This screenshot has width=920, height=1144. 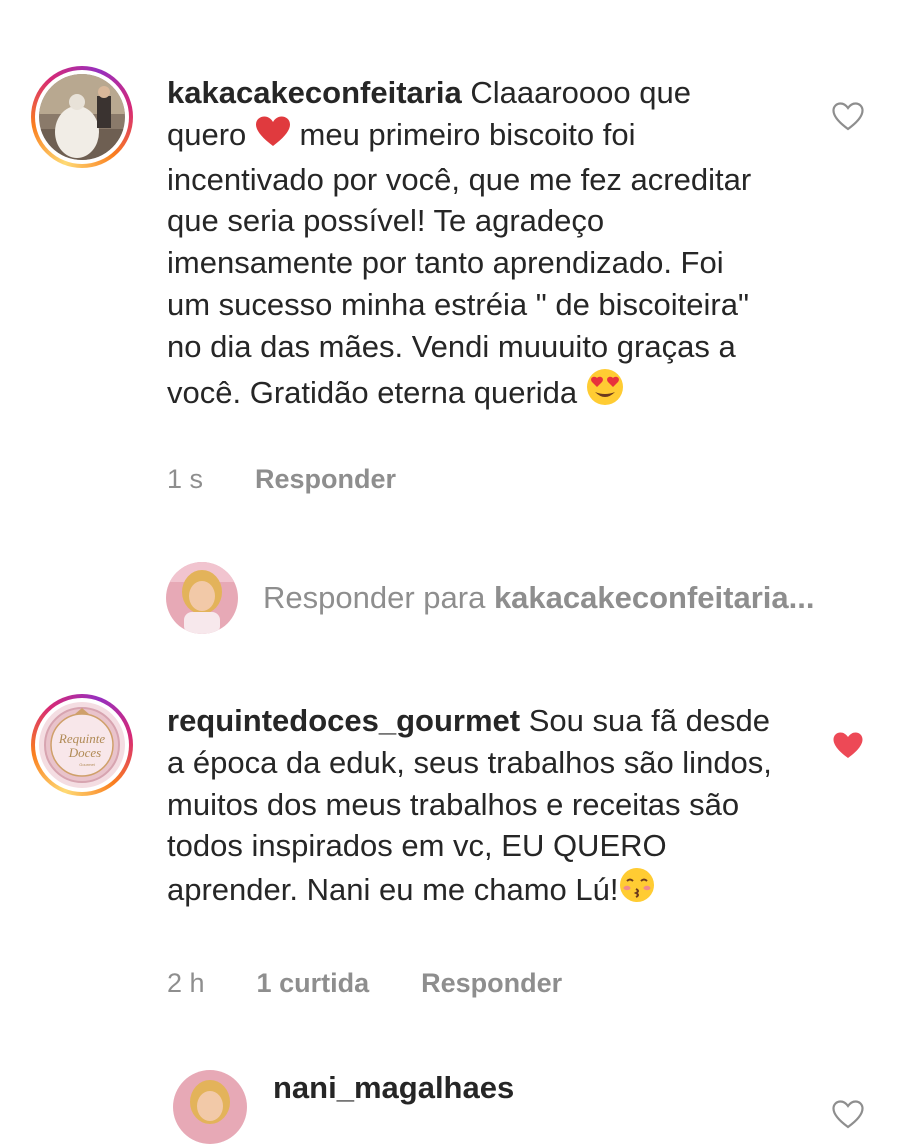 I want to click on avatar: Requinte Doces Gourmet, so click(x=82, y=745).